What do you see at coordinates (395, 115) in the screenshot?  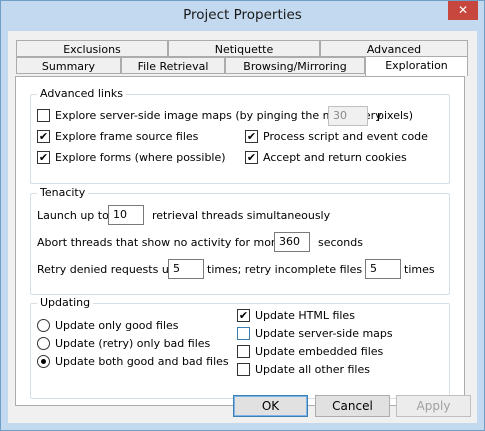 I see `pixels-label: pixels)` at bounding box center [395, 115].